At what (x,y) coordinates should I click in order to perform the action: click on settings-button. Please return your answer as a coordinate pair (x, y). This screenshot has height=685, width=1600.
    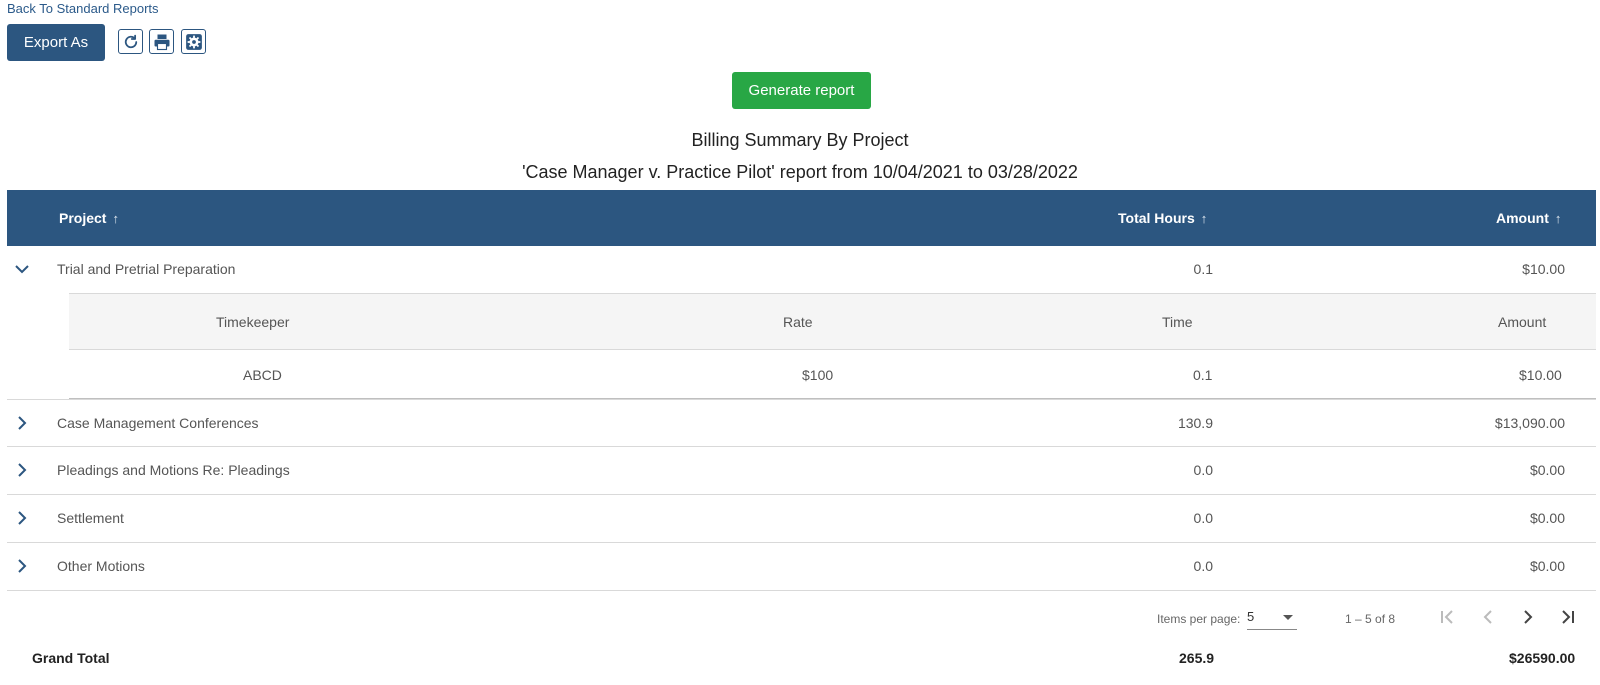
    Looking at the image, I should click on (193, 41).